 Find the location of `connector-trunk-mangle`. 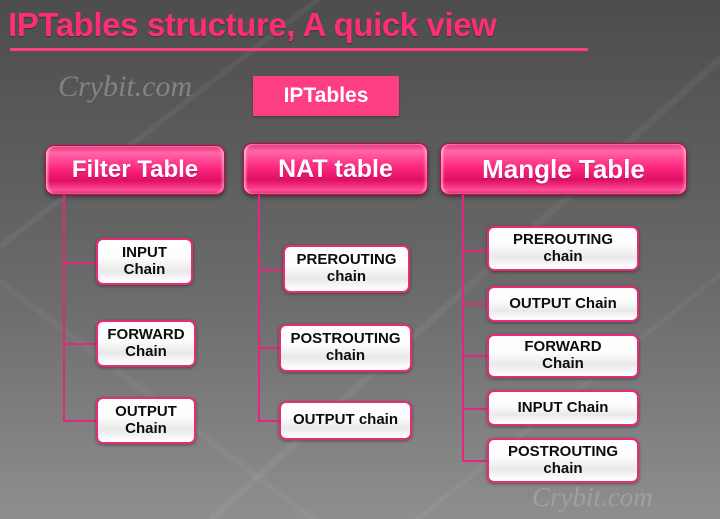

connector-trunk-mangle is located at coordinates (463, 328).